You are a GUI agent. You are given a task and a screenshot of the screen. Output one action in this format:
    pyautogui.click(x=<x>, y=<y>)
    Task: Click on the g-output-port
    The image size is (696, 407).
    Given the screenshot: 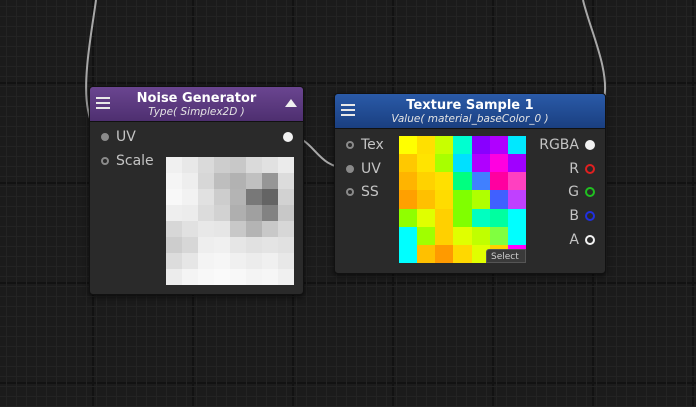 What is the action you would take?
    pyautogui.click(x=590, y=192)
    